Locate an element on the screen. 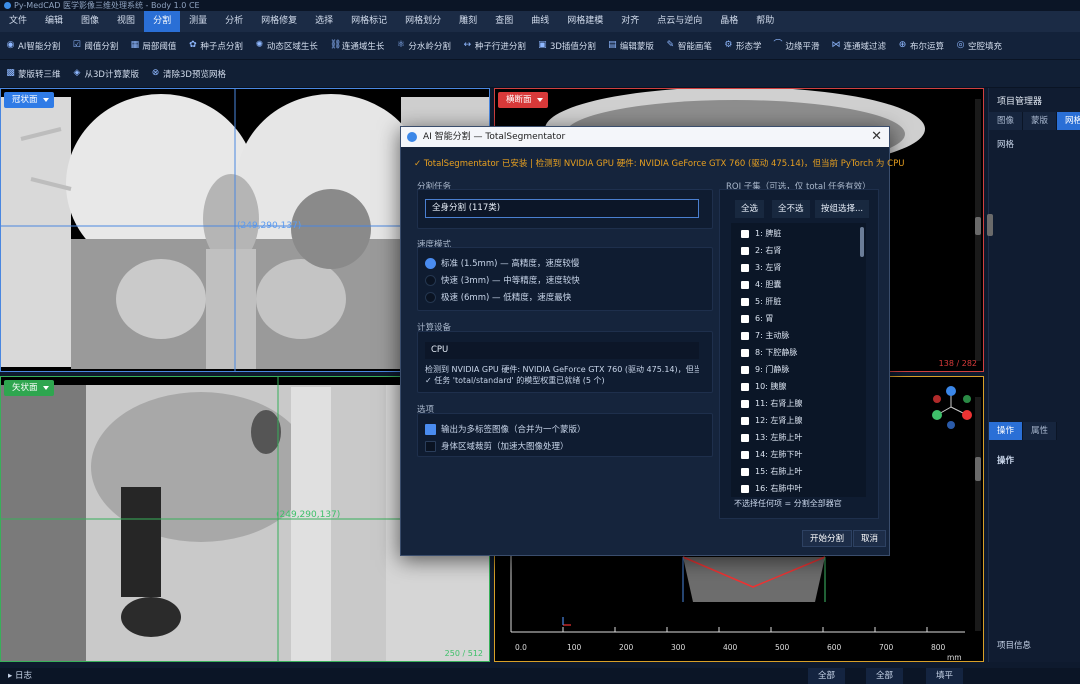 The height and width of the screenshot is (684, 1080). roi-item-2: 3: 左肾 is located at coordinates (761, 267).